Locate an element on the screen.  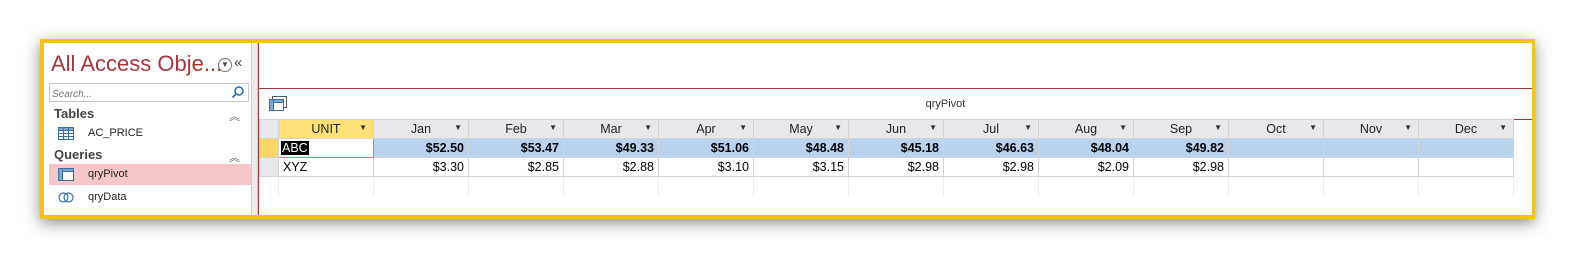
search-icon is located at coordinates (238, 92).